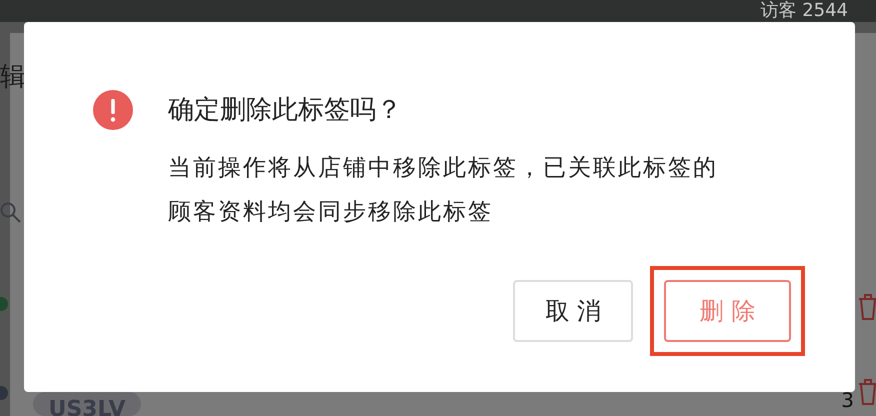 The height and width of the screenshot is (416, 876). Describe the element at coordinates (573, 311) in the screenshot. I see `cancel-button: 取 消` at that location.